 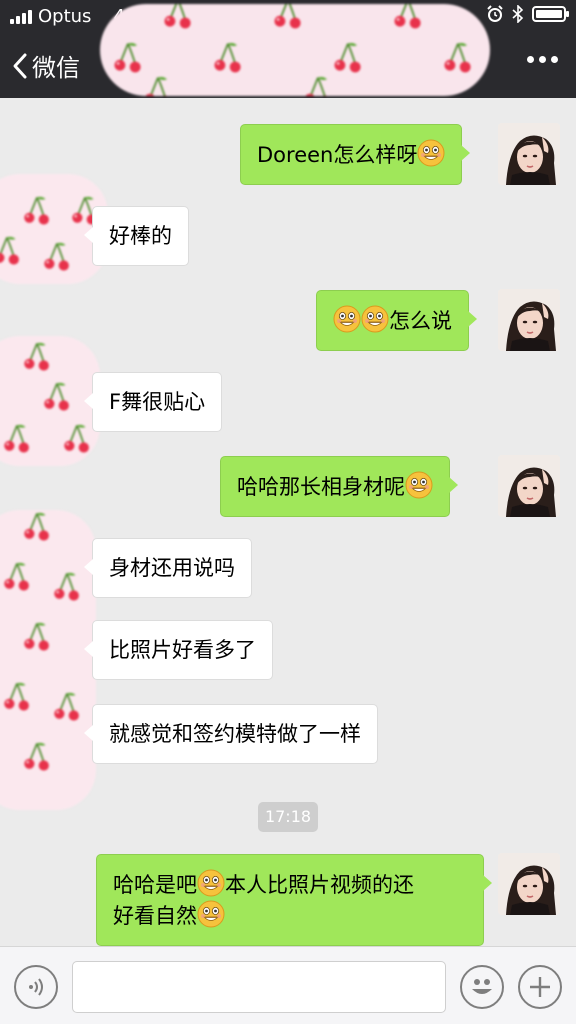 What do you see at coordinates (518, 14) in the screenshot?
I see `bluetooth-icon` at bounding box center [518, 14].